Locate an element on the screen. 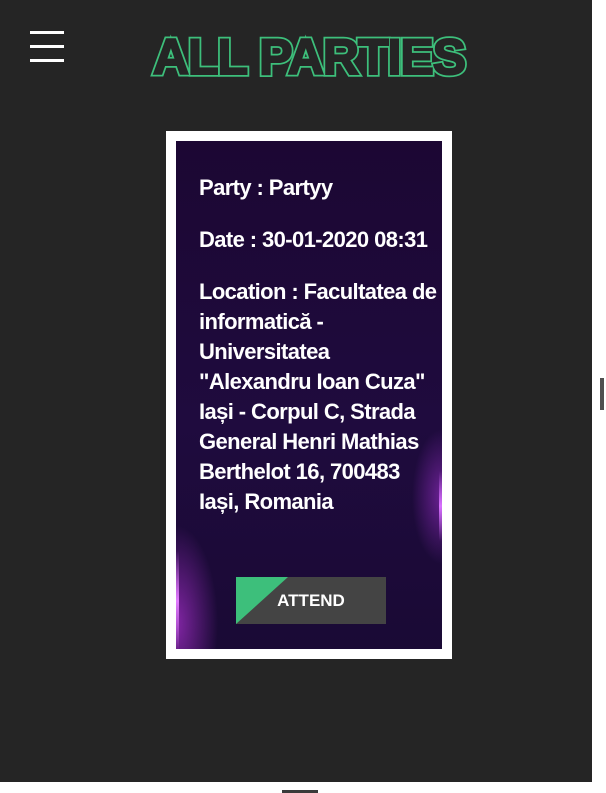 This screenshot has height=793, width=606. window-bottom-edge is located at coordinates (303, 787).